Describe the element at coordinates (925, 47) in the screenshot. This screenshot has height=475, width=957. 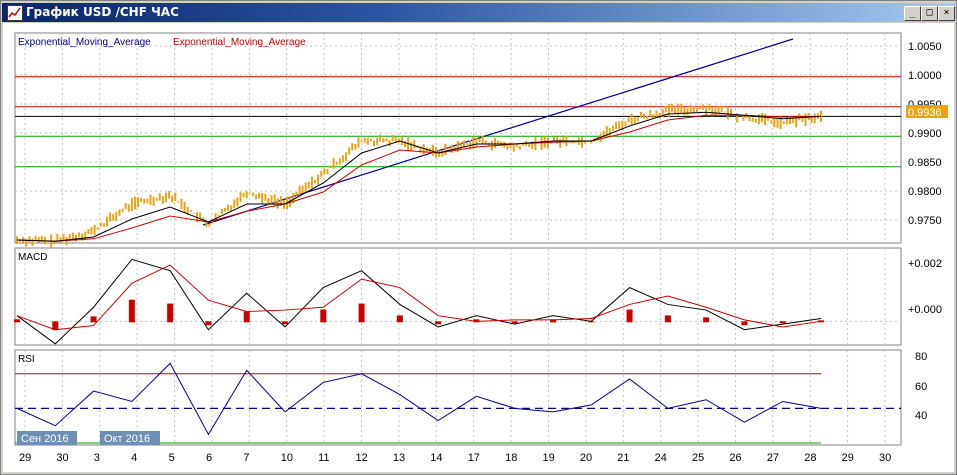
I see `price-tick: 1.0050` at that location.